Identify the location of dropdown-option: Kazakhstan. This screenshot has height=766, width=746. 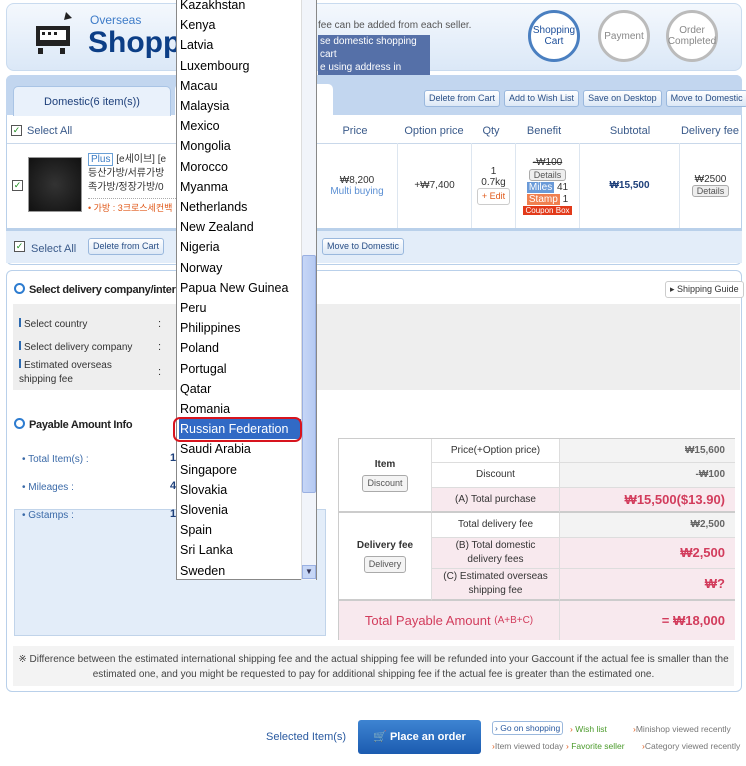
(241, 7).